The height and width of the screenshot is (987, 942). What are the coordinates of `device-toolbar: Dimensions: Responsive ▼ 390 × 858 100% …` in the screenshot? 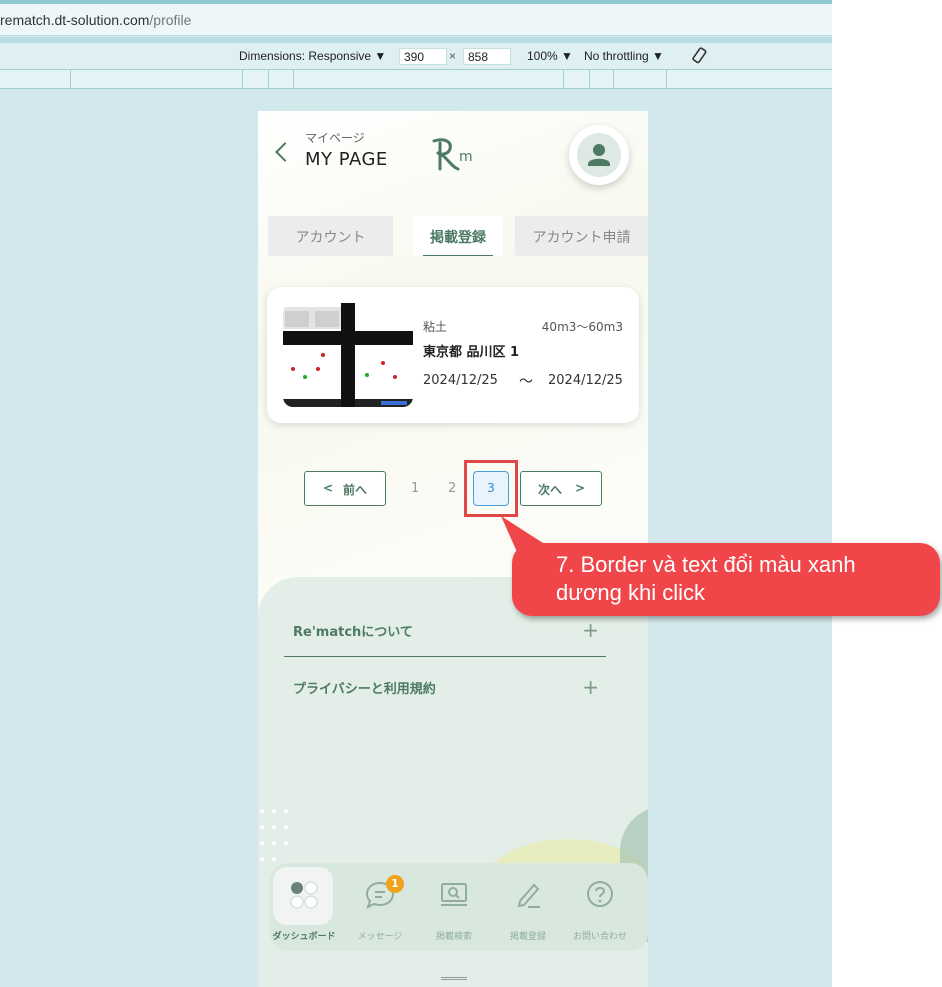 It's located at (416, 56).